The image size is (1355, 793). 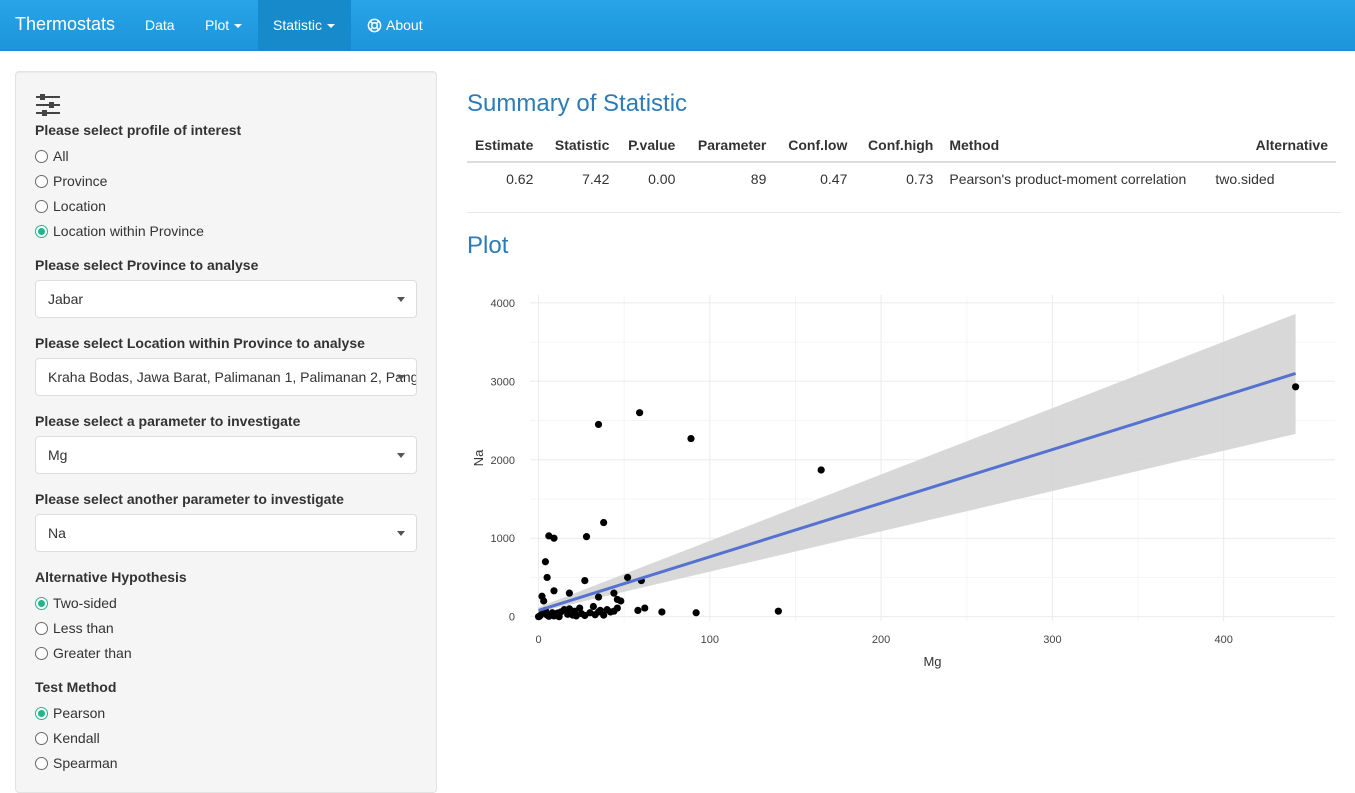 What do you see at coordinates (217, 25) in the screenshot?
I see `nav-plot-label: Plot` at bounding box center [217, 25].